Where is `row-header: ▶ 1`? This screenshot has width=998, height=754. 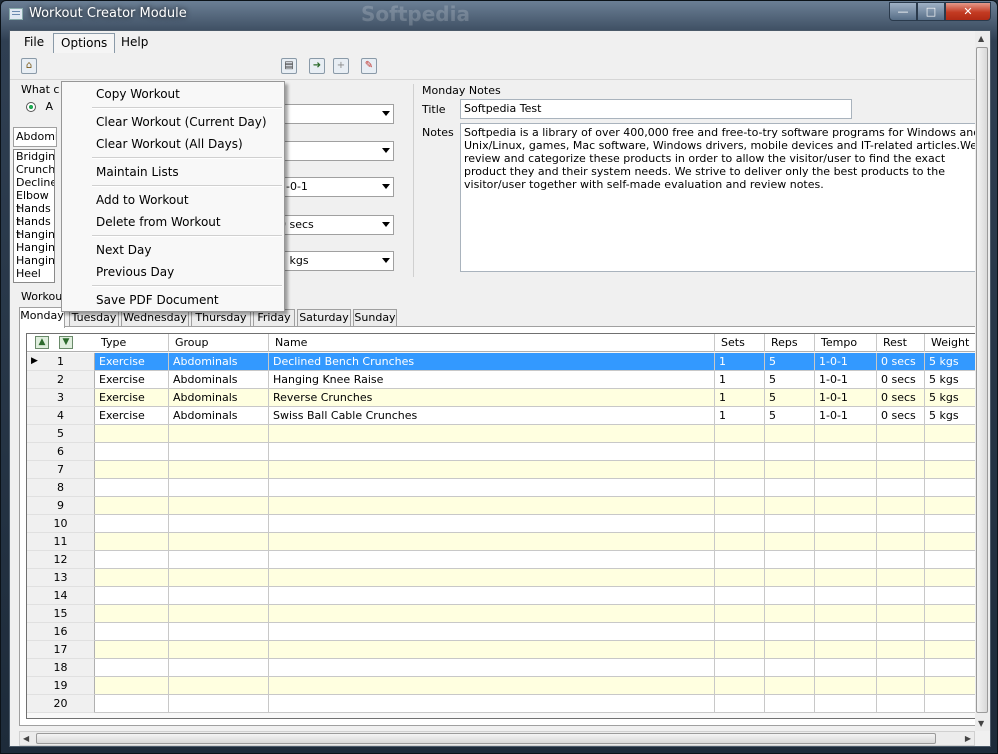
row-header: ▶ 1 is located at coordinates (61, 362).